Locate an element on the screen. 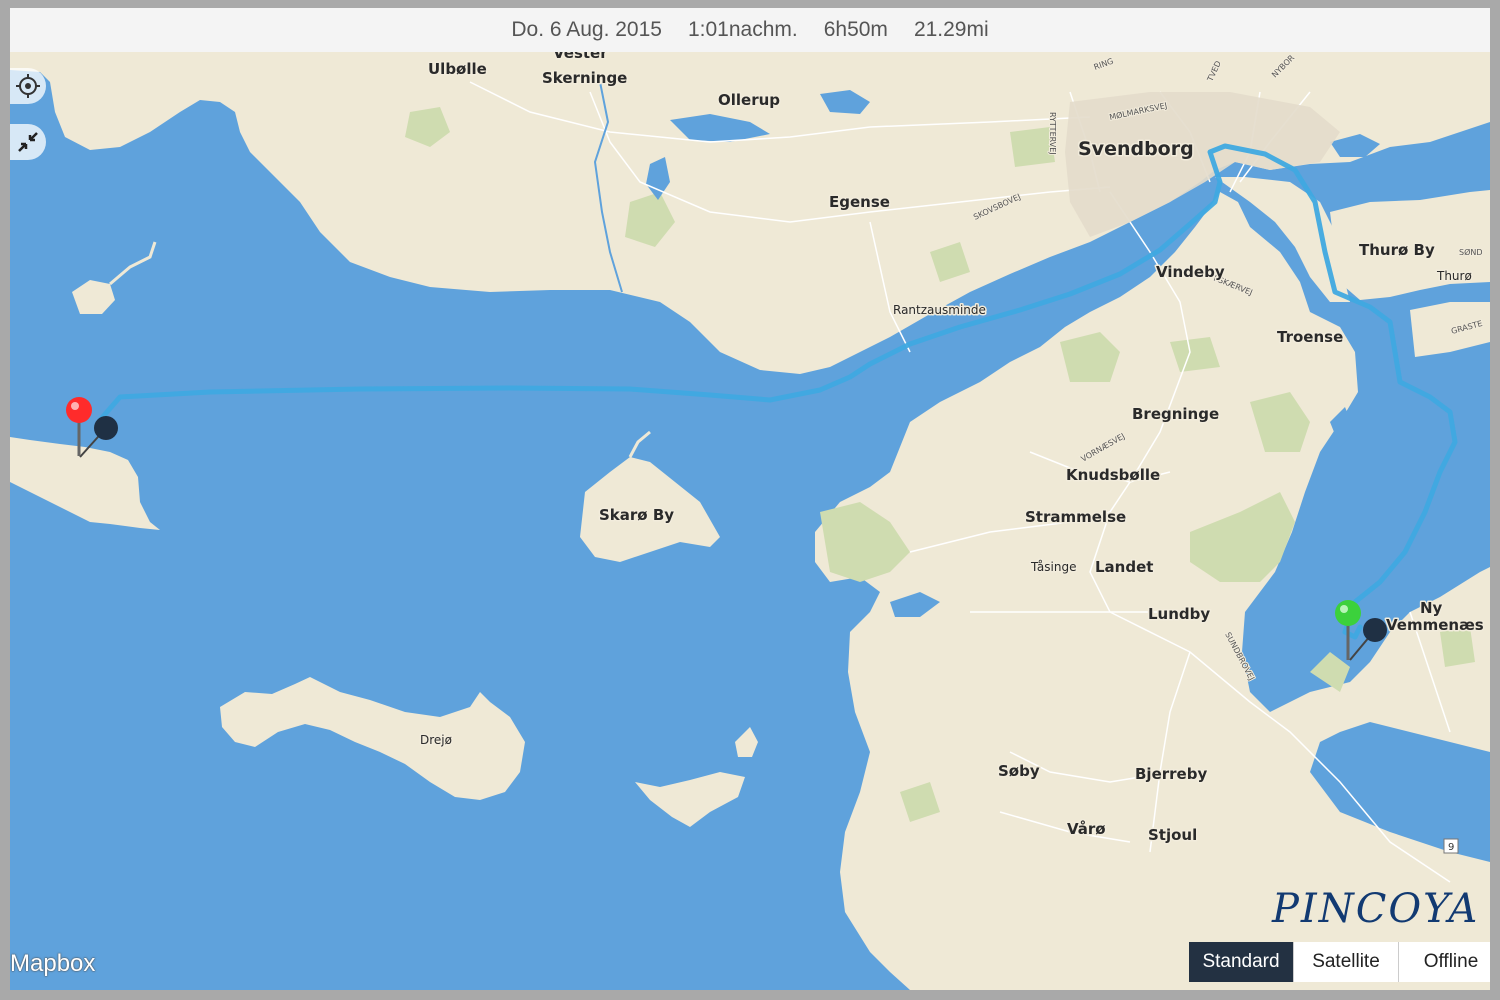  map-mode-standard: Standard is located at coordinates (1241, 962).